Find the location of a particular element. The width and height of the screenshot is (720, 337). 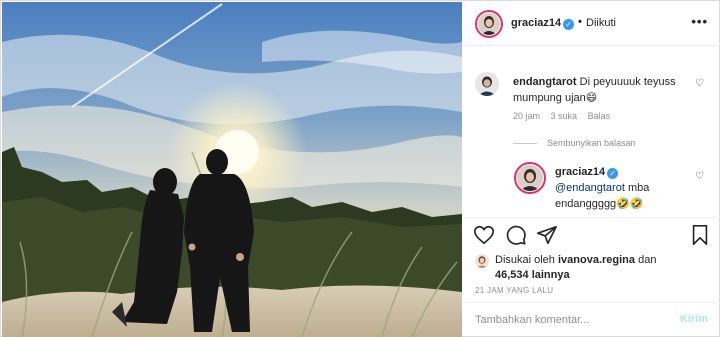

likes-joiner: dan is located at coordinates (647, 260).